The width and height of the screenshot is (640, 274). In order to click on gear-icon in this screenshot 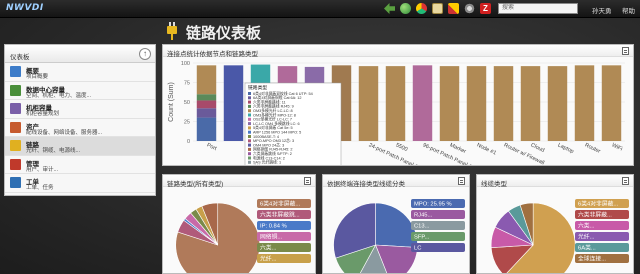, I will do `click(469, 8)`.